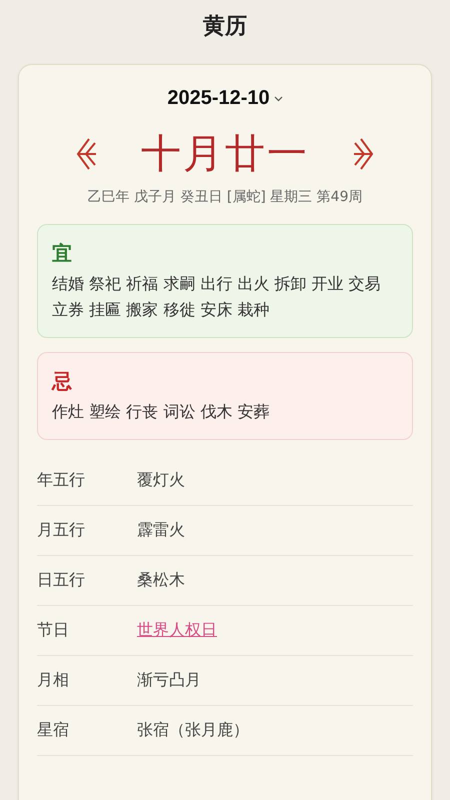  What do you see at coordinates (225, 412) in the screenshot?
I see `activity-list: 作灶 塑绘 行丧 词讼 伐木 安葬` at bounding box center [225, 412].